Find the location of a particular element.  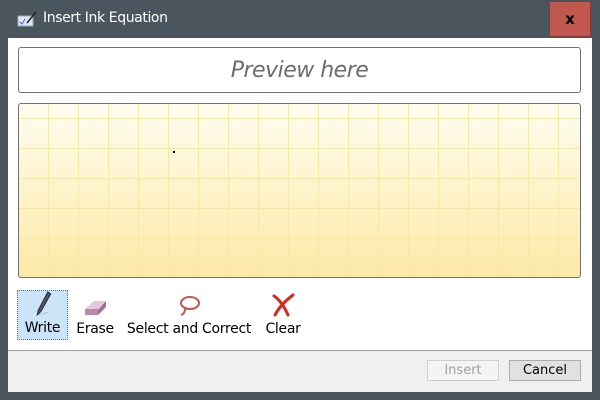

write-tool-button: Write is located at coordinates (42, 315).